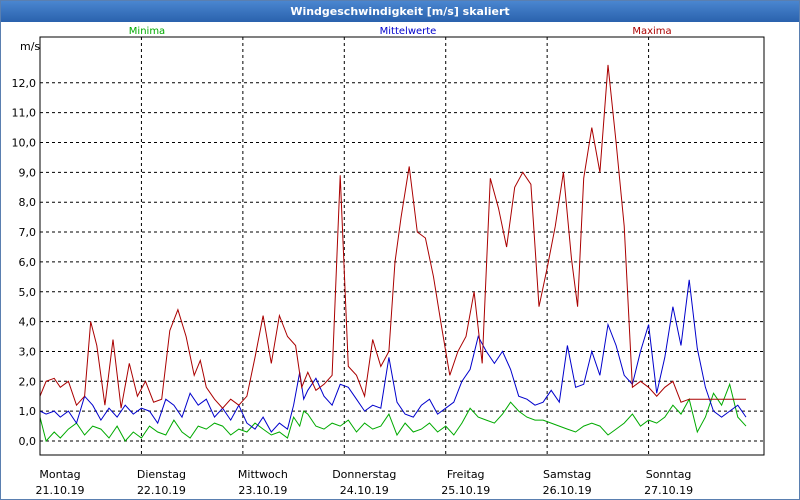 This screenshot has height=500, width=800. What do you see at coordinates (28, 351) in the screenshot?
I see `y-tick-label: 3,0` at bounding box center [28, 351].